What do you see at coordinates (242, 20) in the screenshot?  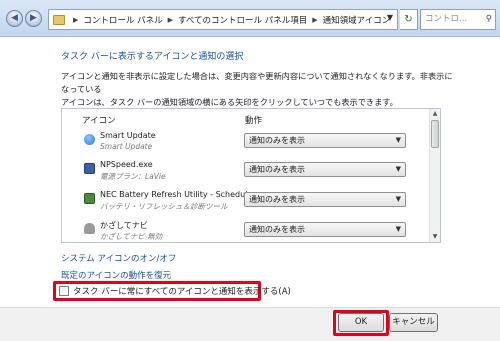 I see `breadcrumb-all-items: すべてのコントロール パネル項目` at bounding box center [242, 20].